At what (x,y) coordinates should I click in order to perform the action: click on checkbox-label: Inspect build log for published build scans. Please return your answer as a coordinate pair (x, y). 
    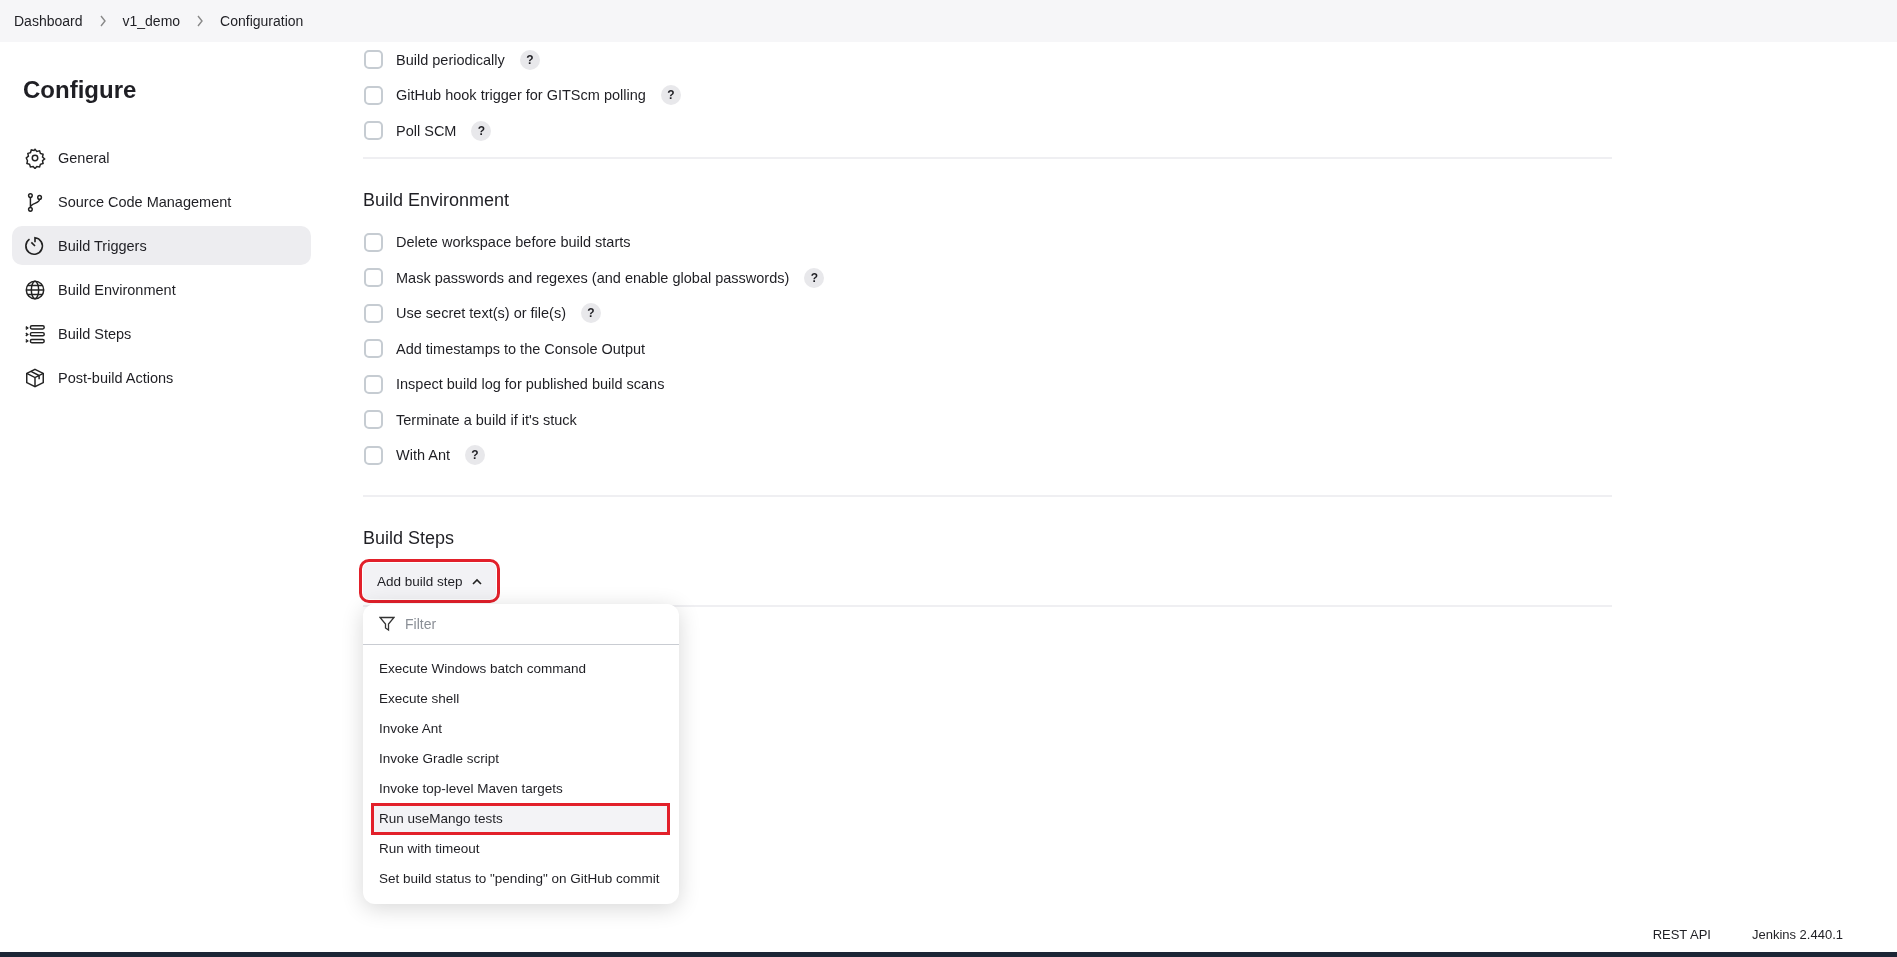
    Looking at the image, I should click on (530, 384).